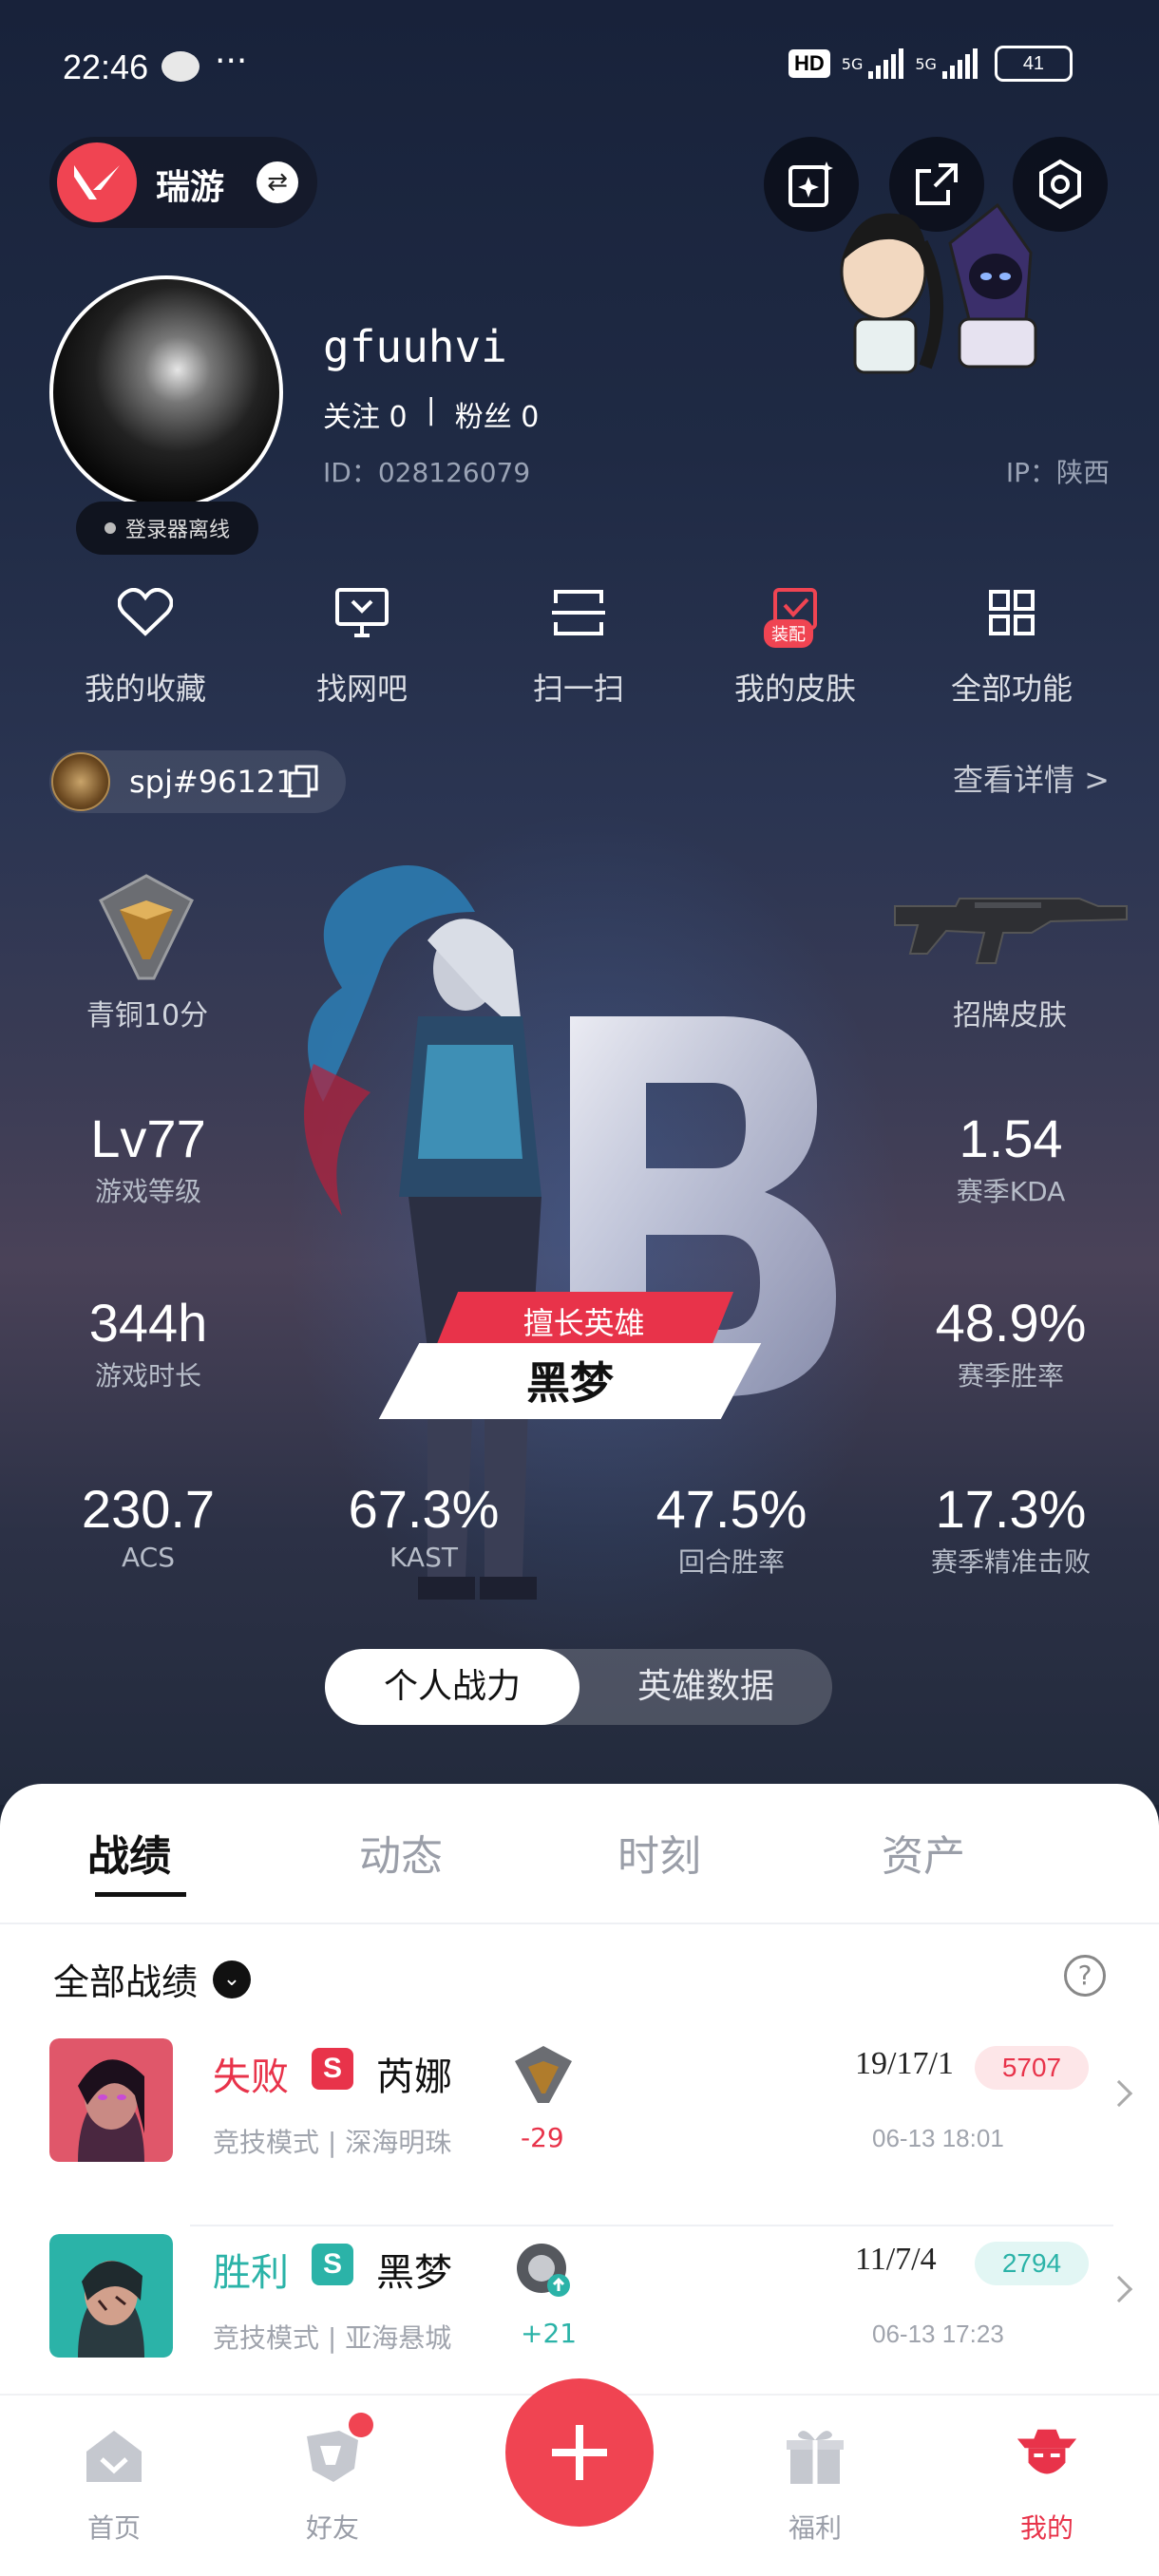 This screenshot has width=1159, height=2576. Describe the element at coordinates (570, 1383) in the screenshot. I see `best-hero-name: 黑梦` at that location.